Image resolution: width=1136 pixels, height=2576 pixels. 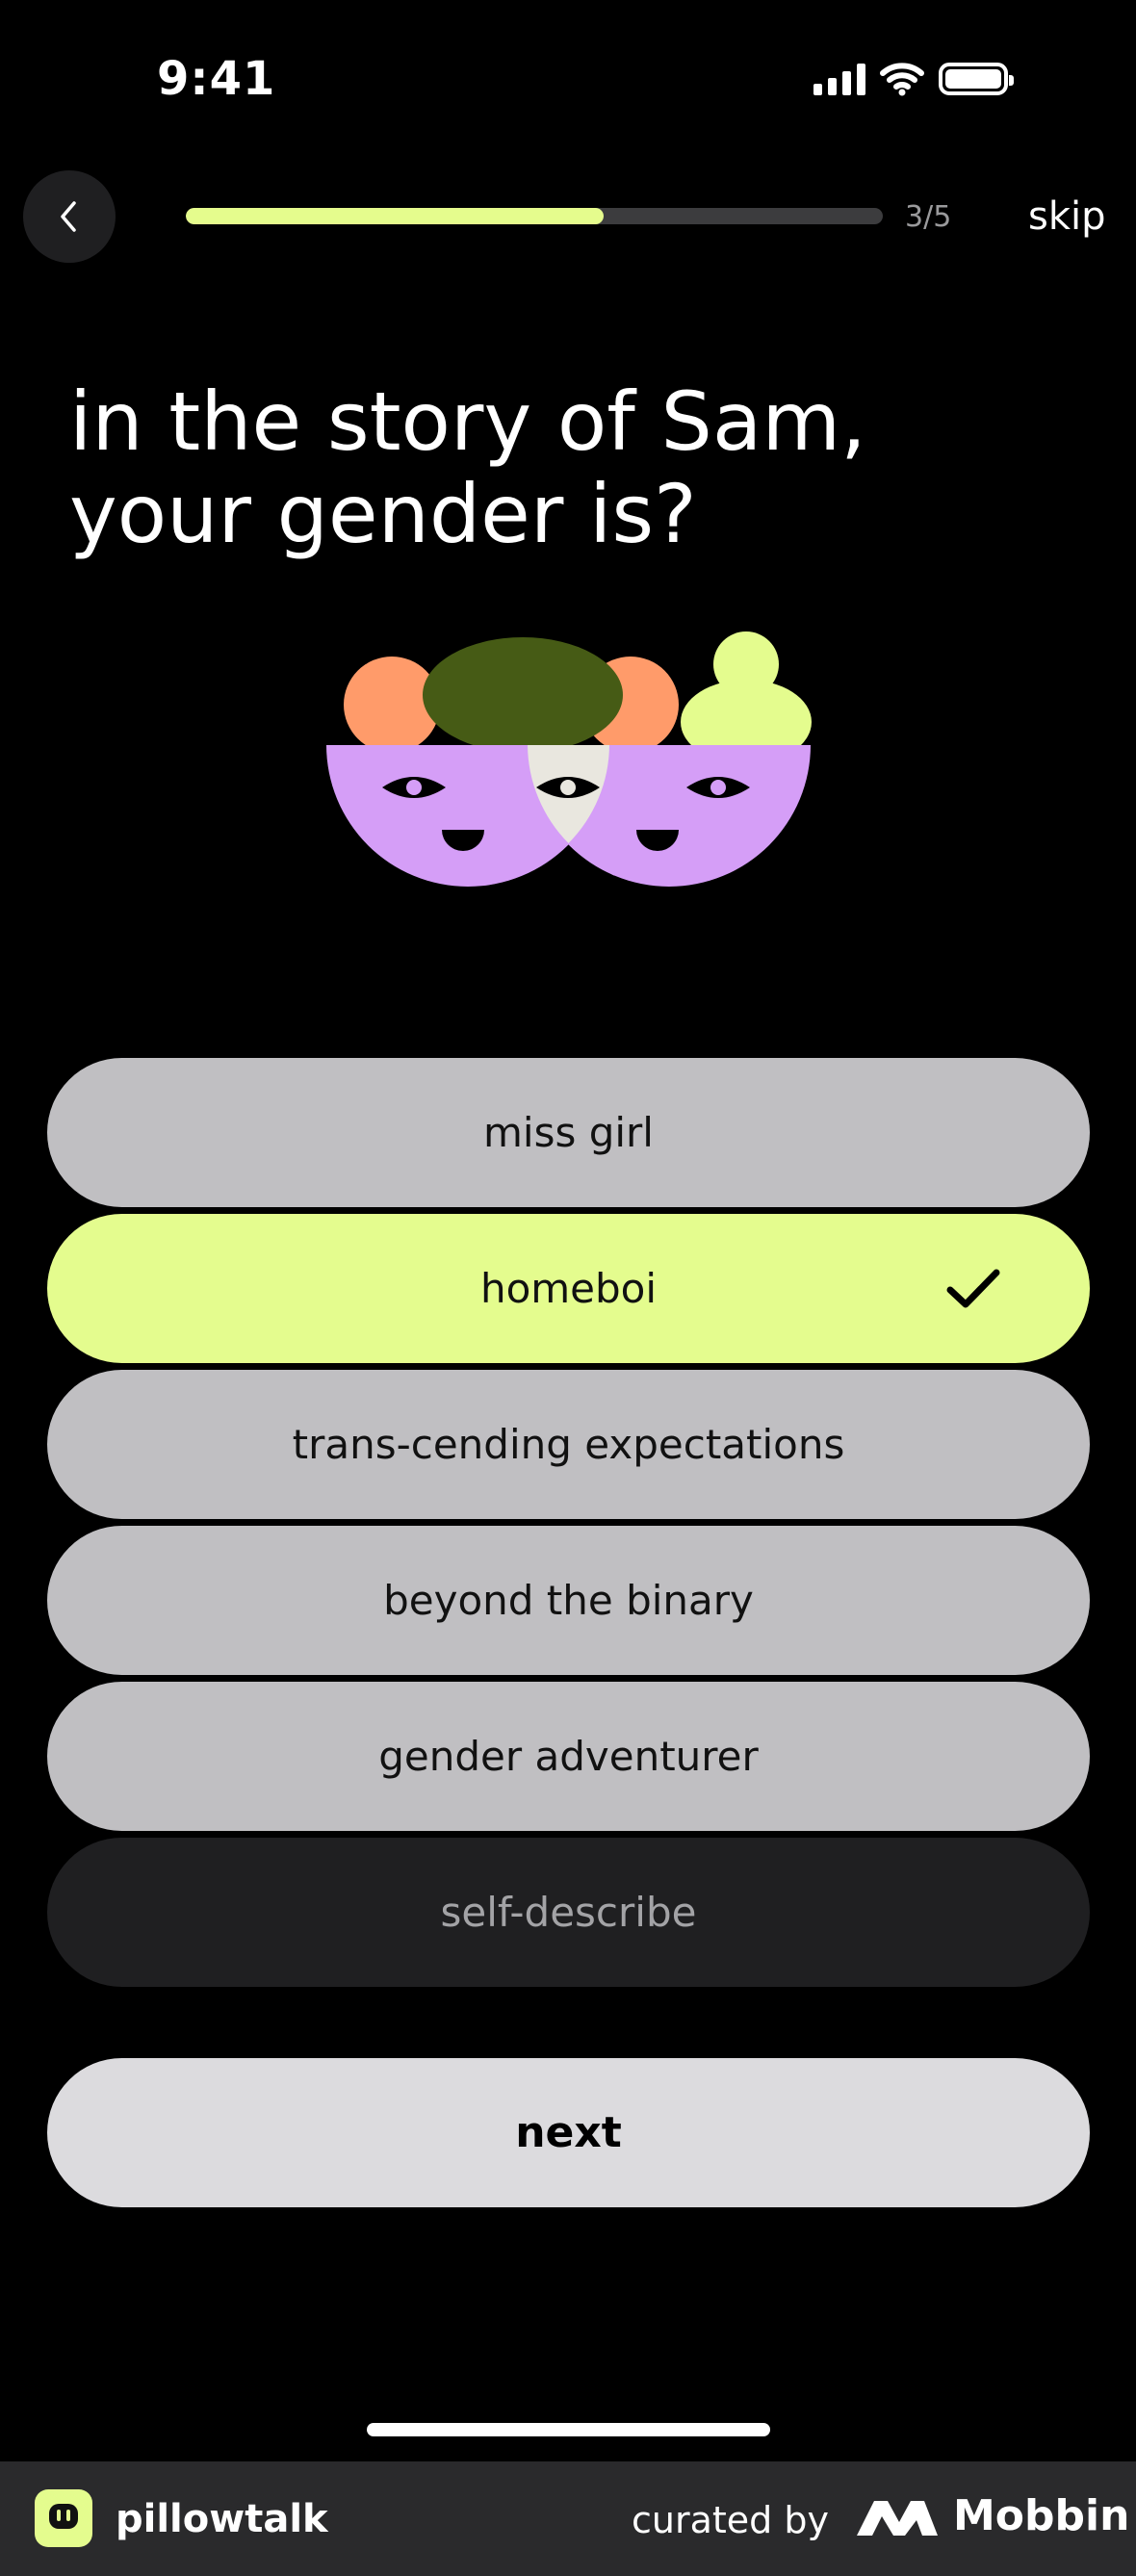 What do you see at coordinates (568, 2133) in the screenshot?
I see `next-button: next` at bounding box center [568, 2133].